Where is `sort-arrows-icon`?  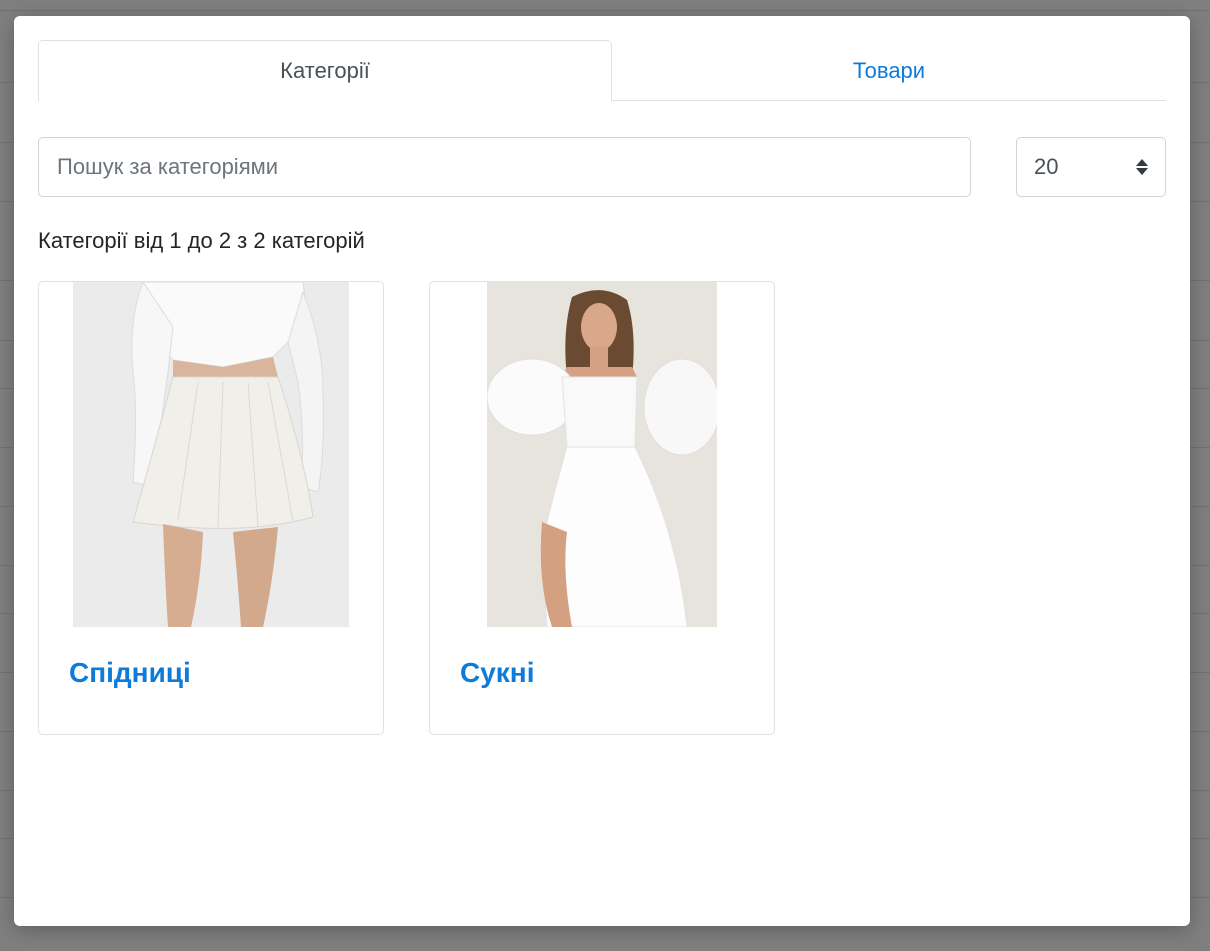
sort-arrows-icon is located at coordinates (1142, 167).